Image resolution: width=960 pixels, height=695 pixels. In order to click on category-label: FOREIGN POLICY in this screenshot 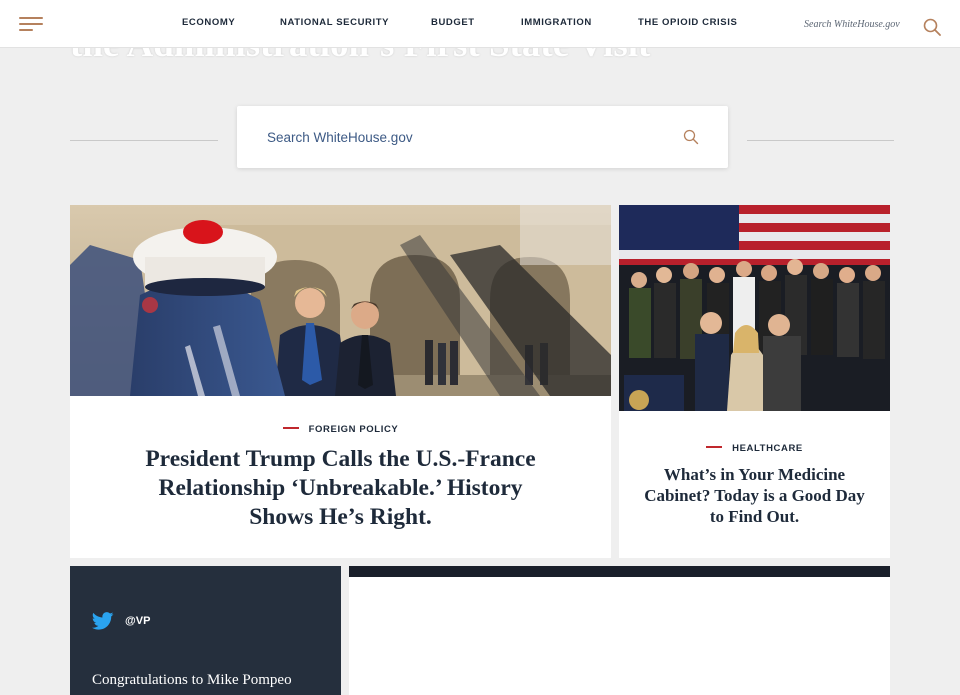, I will do `click(340, 429)`.